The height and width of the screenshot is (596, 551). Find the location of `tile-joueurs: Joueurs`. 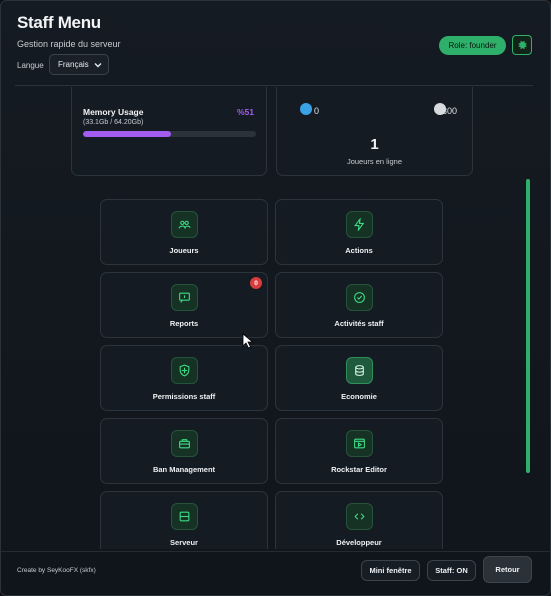

tile-joueurs: Joueurs is located at coordinates (184, 232).